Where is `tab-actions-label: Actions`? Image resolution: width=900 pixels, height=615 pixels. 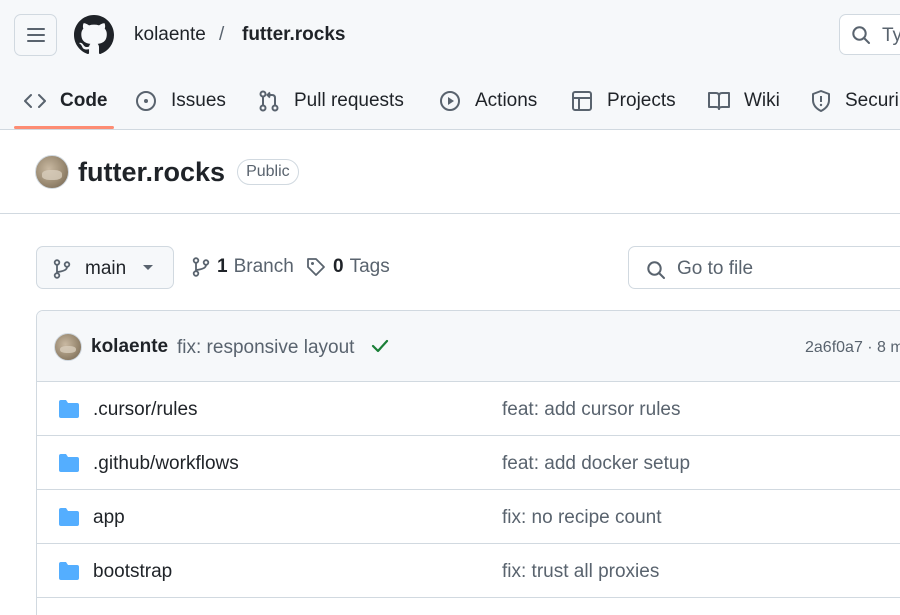 tab-actions-label: Actions is located at coordinates (506, 100).